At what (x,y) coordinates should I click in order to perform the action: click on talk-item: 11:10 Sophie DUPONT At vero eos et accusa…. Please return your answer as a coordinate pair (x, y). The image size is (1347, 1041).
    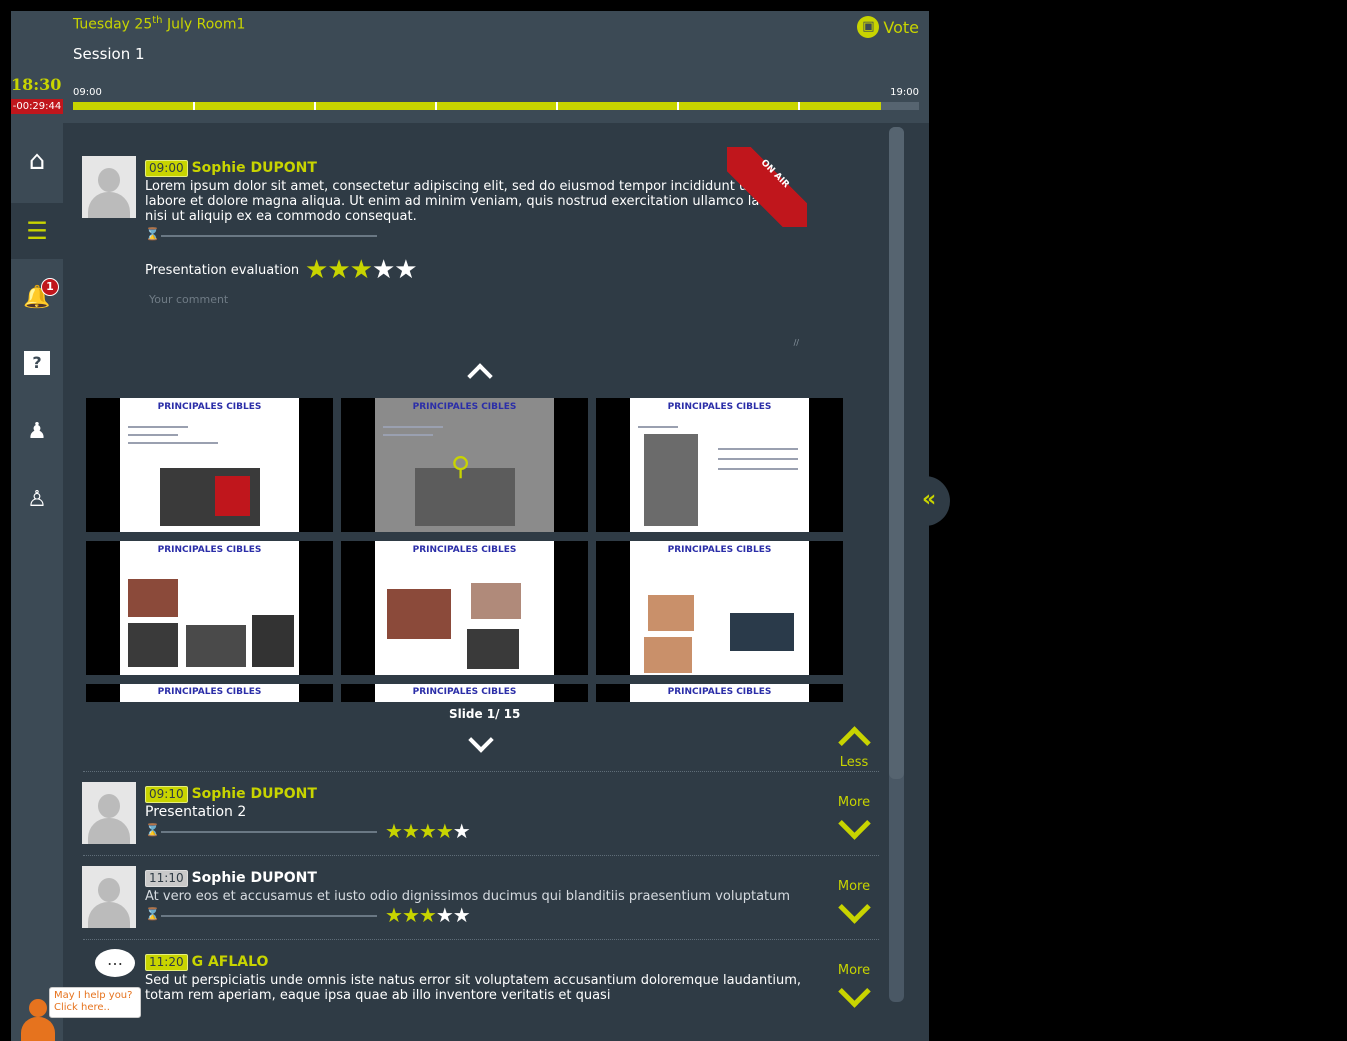
    Looking at the image, I should click on (485, 885).